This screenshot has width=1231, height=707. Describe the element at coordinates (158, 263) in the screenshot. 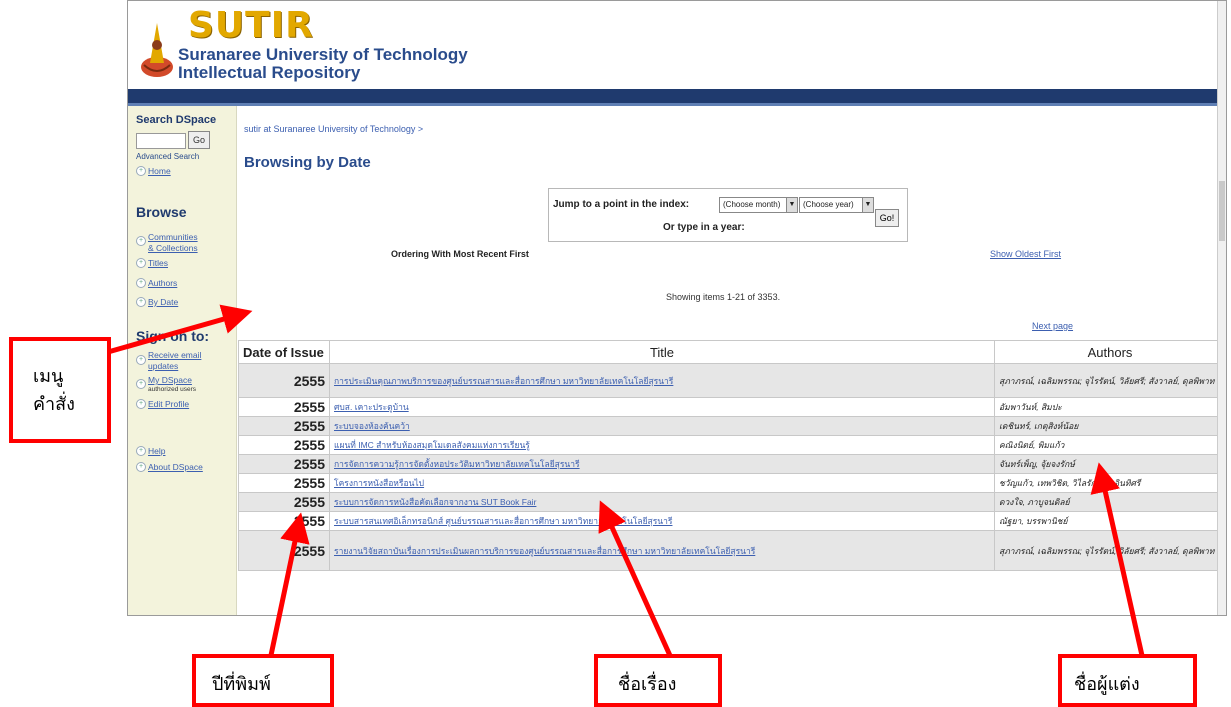

I see `sidebar-item-titles: Titles` at that location.